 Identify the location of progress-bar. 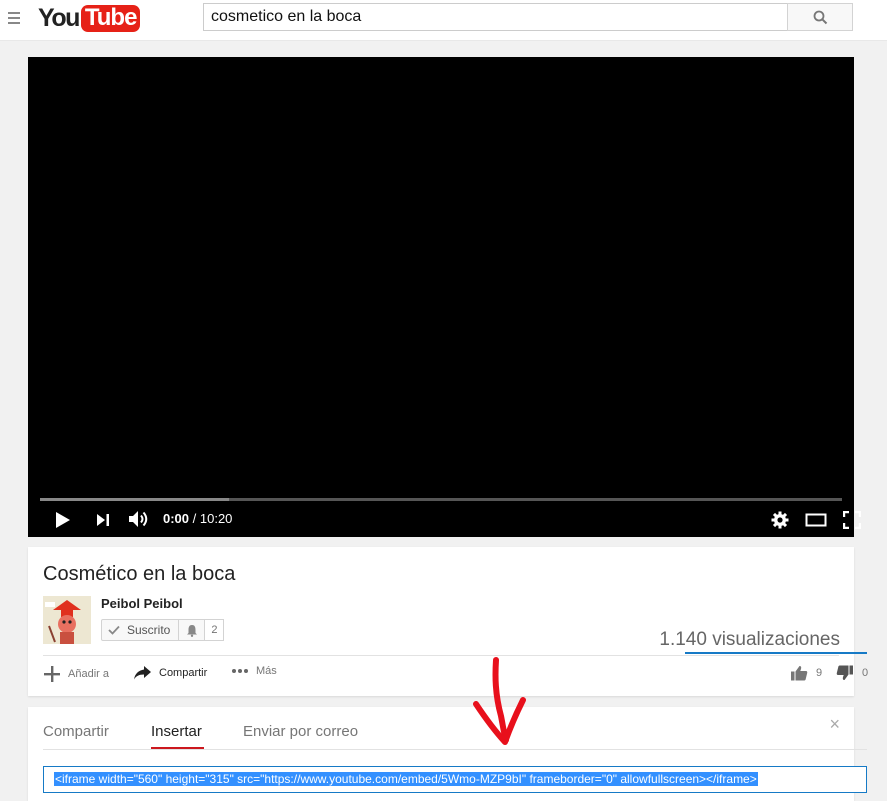
(441, 499).